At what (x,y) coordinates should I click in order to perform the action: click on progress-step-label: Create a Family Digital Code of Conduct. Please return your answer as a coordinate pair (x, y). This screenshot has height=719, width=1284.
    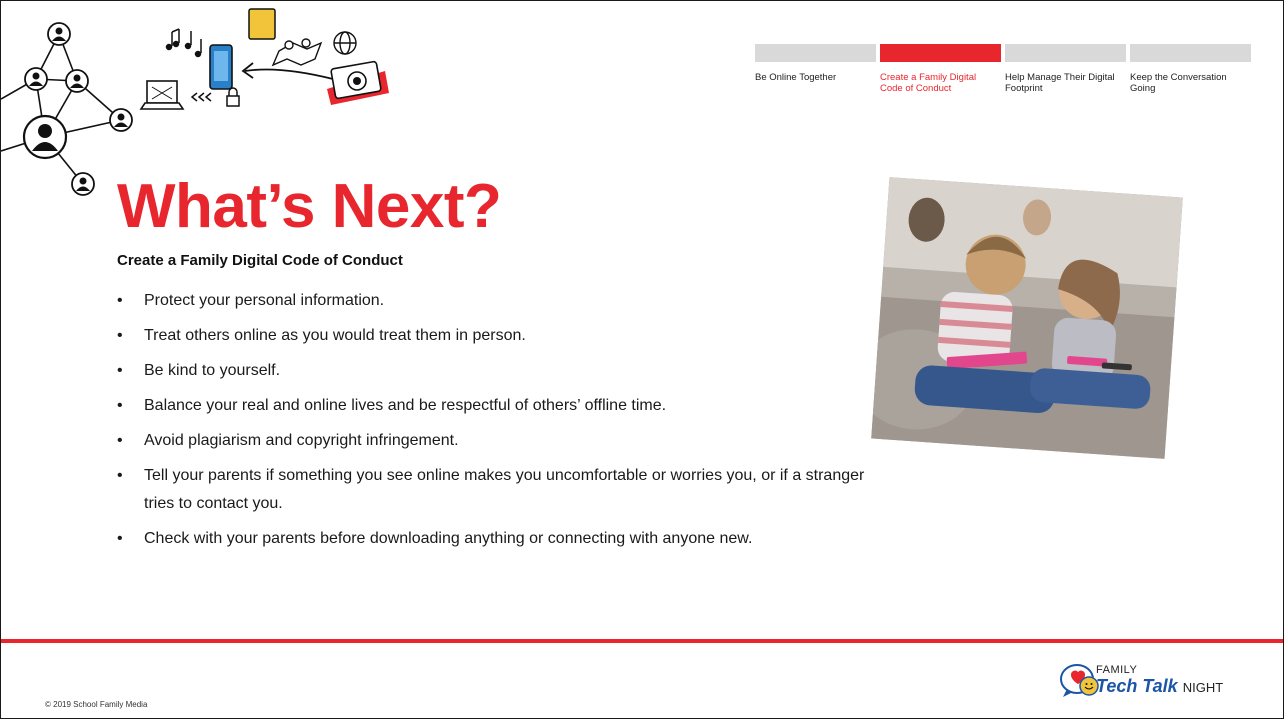
    Looking at the image, I should click on (928, 83).